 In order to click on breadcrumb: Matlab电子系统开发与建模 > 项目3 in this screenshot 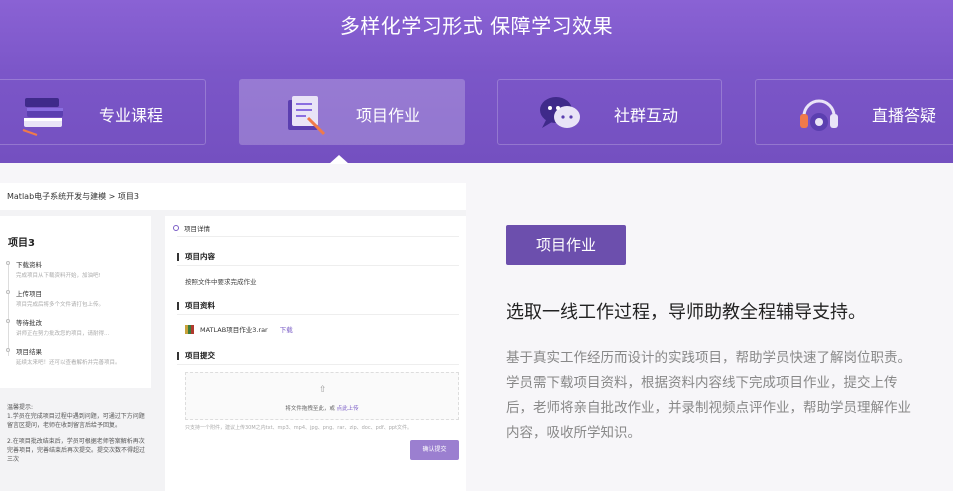, I will do `click(233, 196)`.